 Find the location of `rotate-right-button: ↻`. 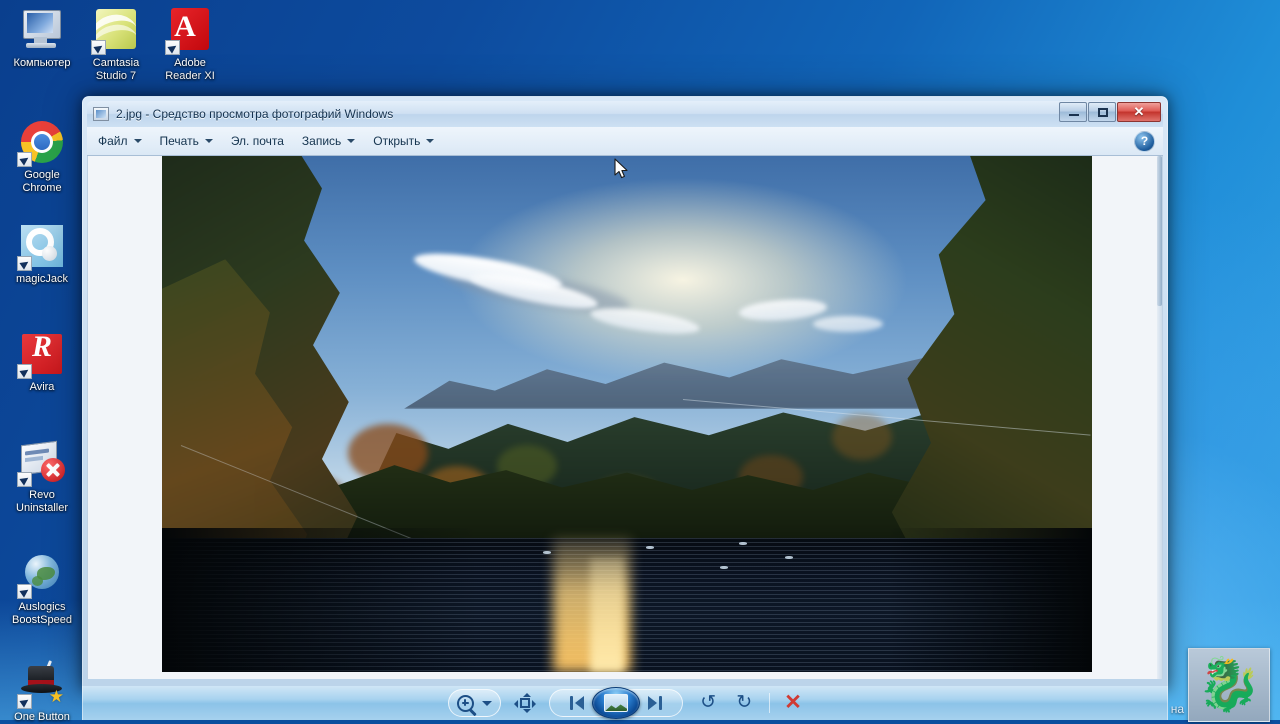

rotate-right-button: ↻ is located at coordinates (744, 703).